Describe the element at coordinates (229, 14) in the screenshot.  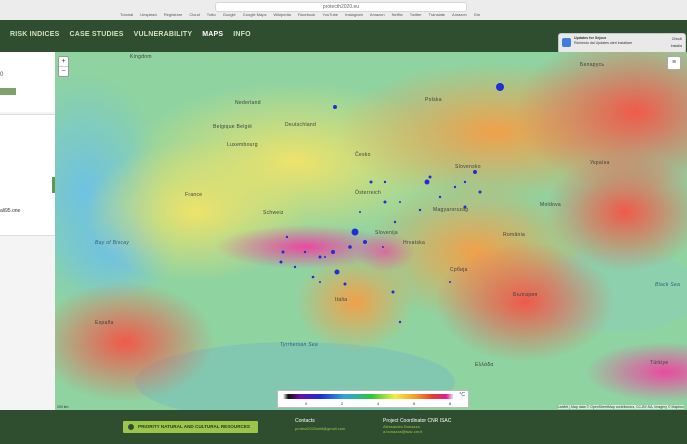
I see `bookmark-item: Google` at that location.